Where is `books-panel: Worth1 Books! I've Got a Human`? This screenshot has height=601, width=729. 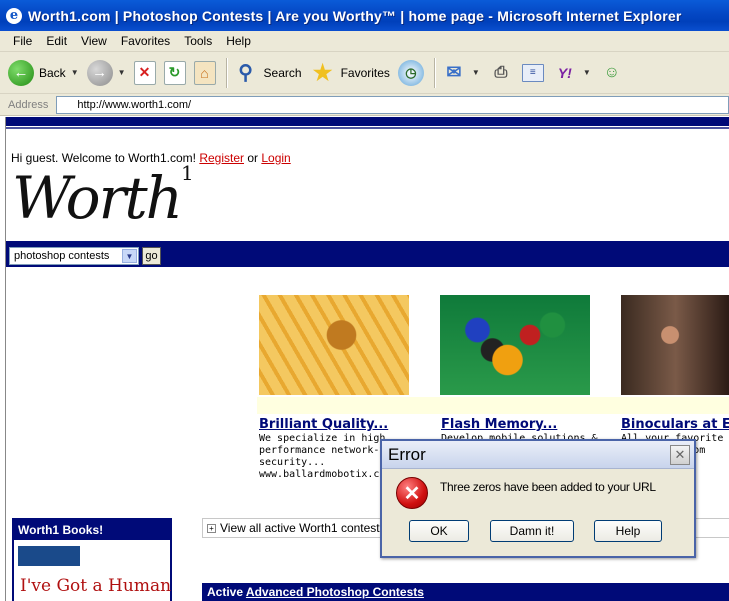 books-panel: Worth1 Books! I've Got a Human is located at coordinates (92, 559).